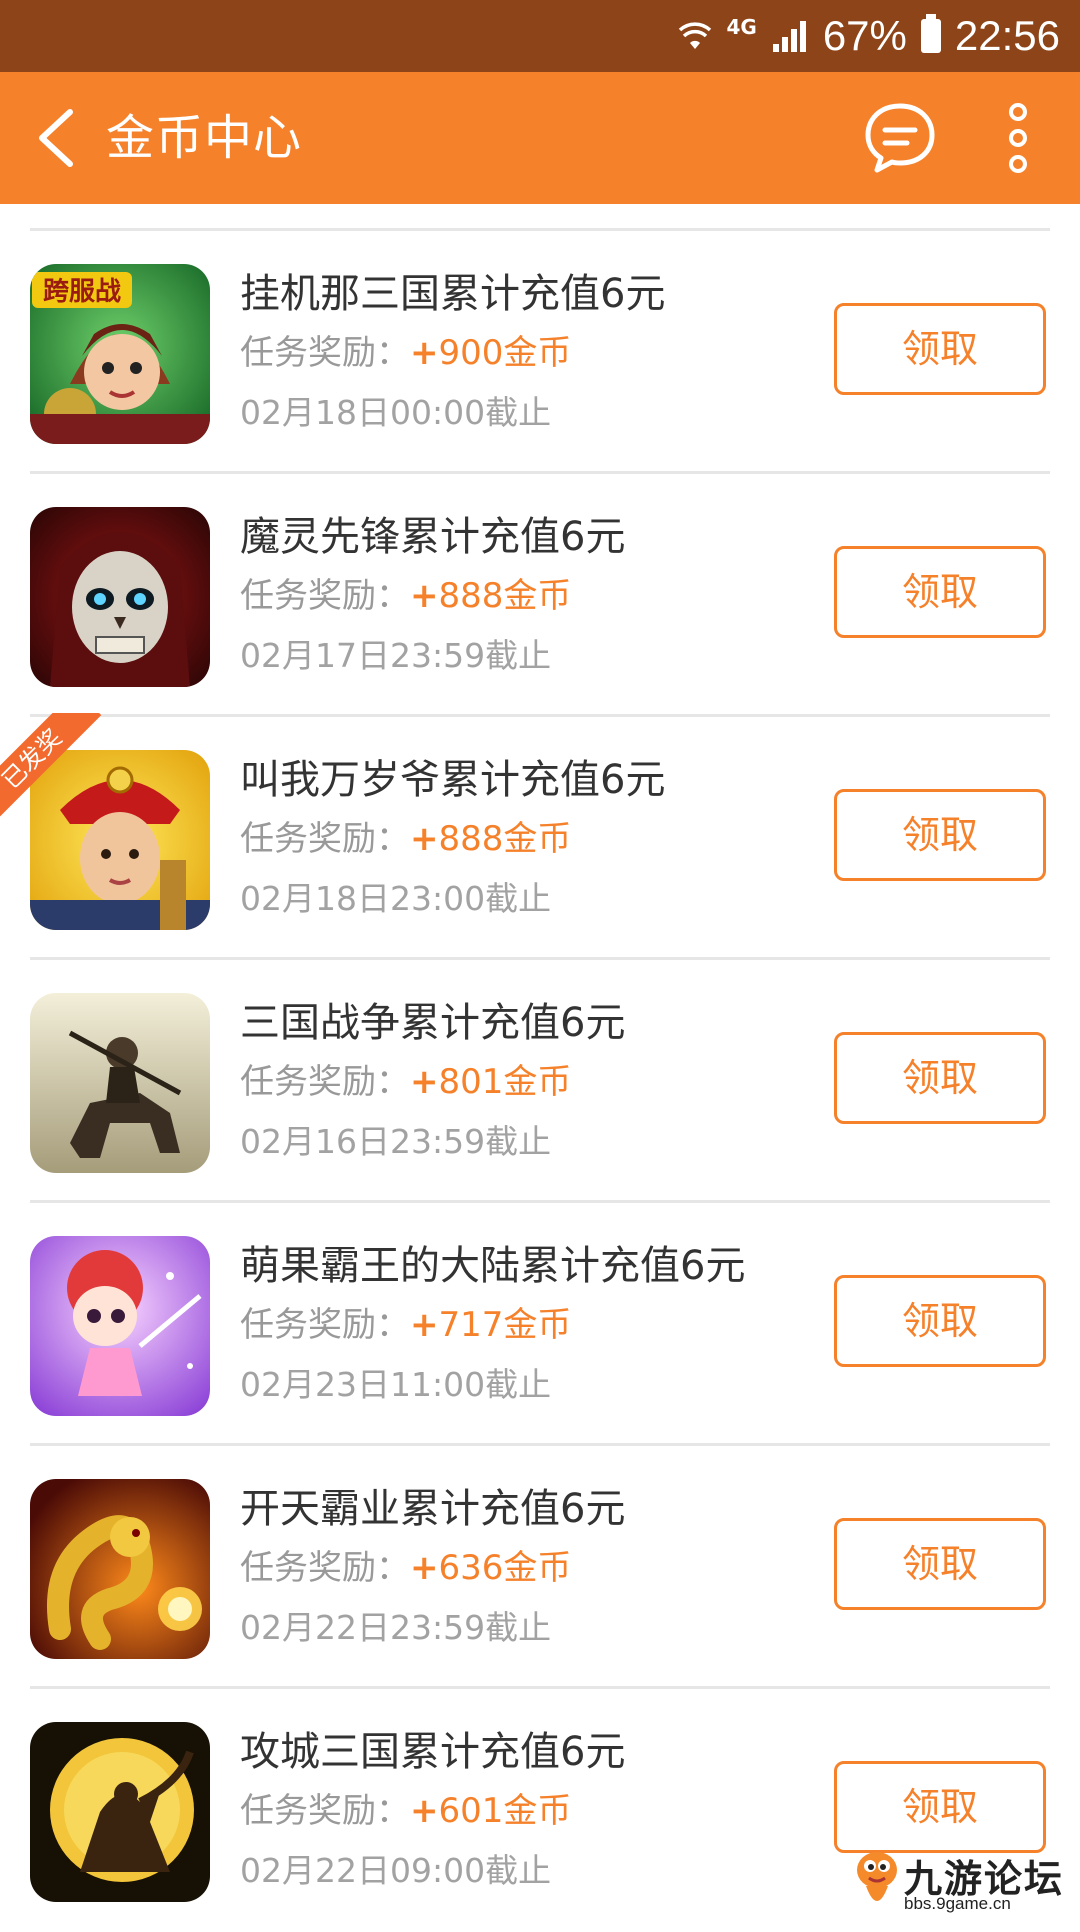 This screenshot has width=1080, height=1932. I want to click on svg-text: 跨服战, so click(82, 292).